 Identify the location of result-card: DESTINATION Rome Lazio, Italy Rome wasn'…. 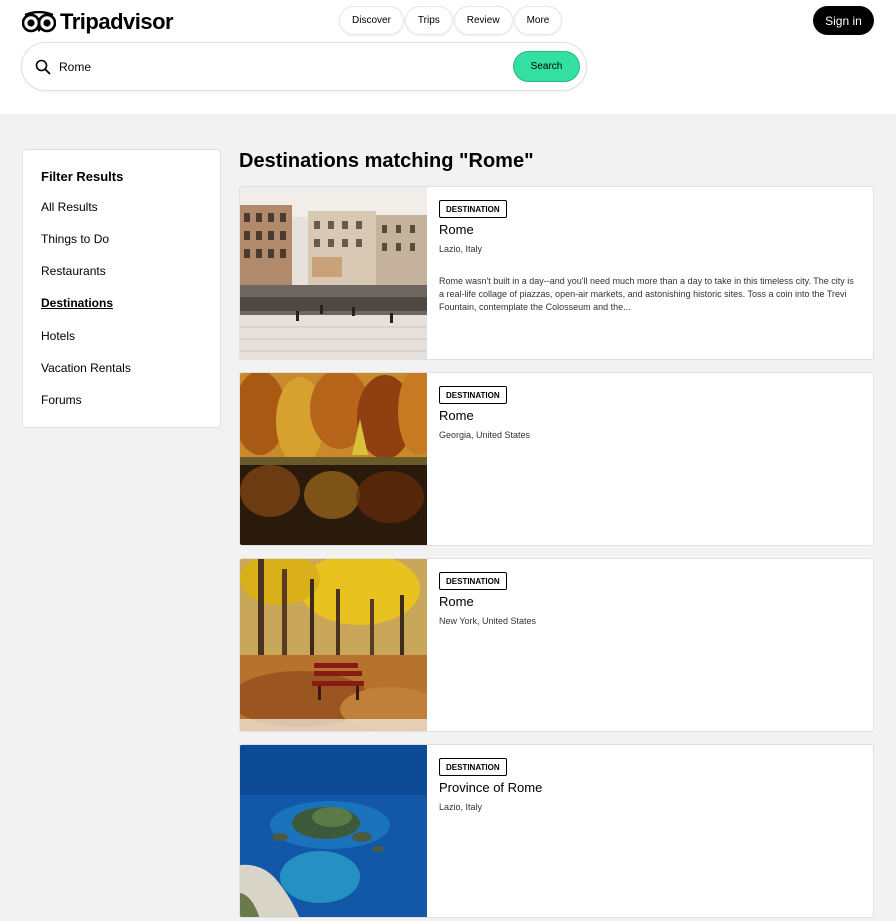
(556, 273).